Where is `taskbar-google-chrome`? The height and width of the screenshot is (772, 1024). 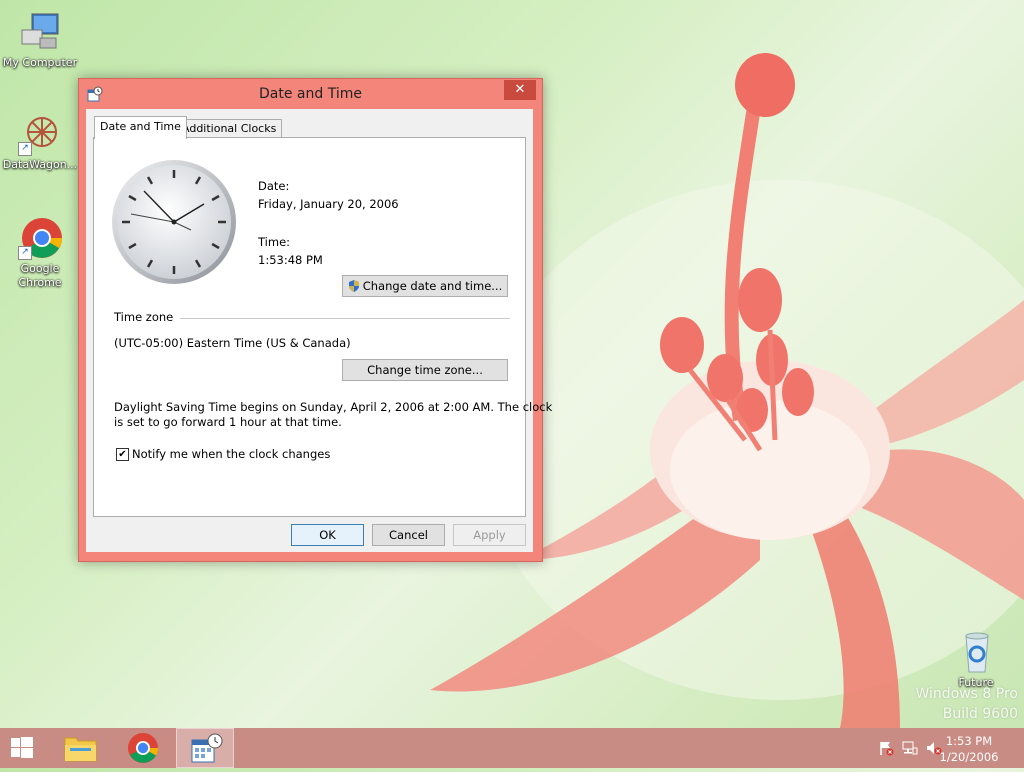 taskbar-google-chrome is located at coordinates (143, 748).